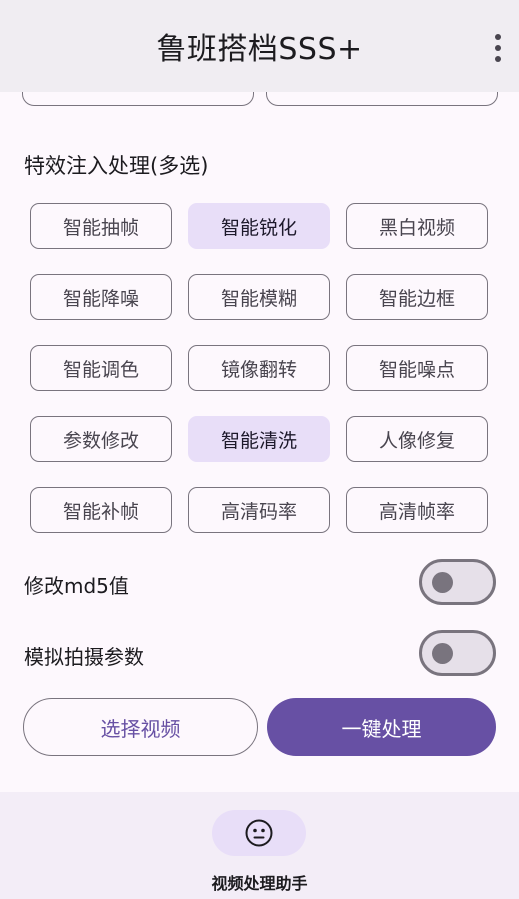 The height and width of the screenshot is (899, 519). What do you see at coordinates (84, 657) in the screenshot?
I see `simulate-shoot-toggle-label: 模拟拍摄参数` at bounding box center [84, 657].